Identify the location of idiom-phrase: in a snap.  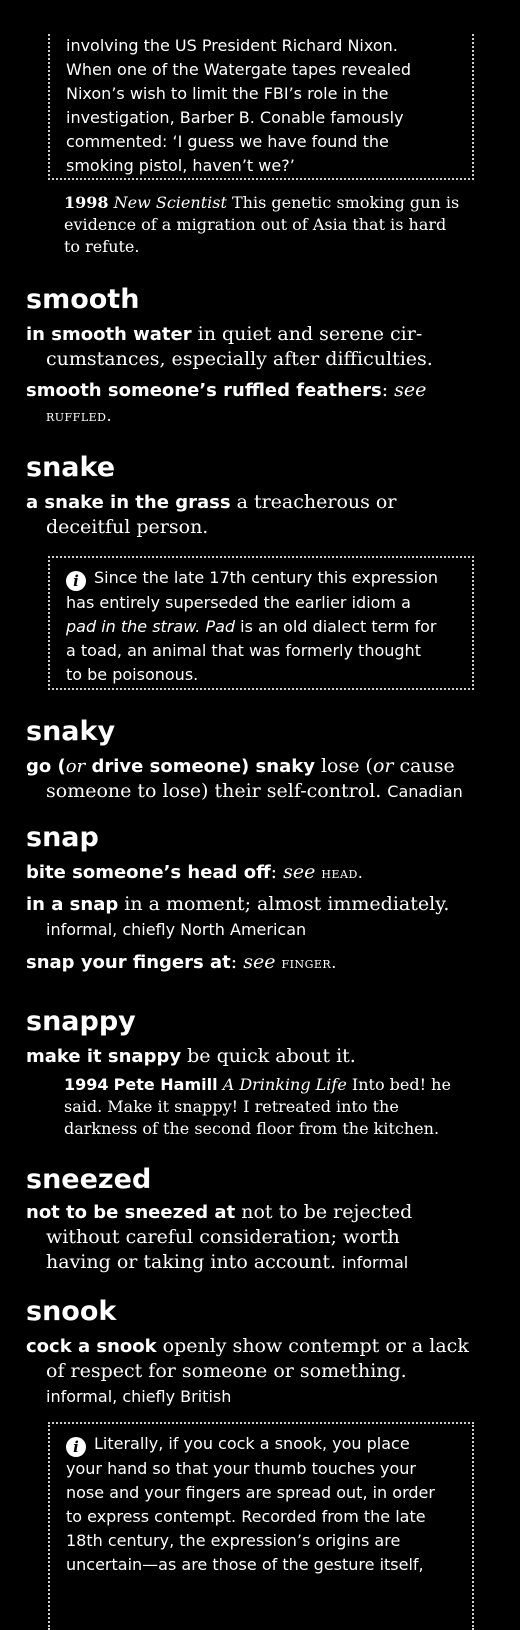
(72, 904).